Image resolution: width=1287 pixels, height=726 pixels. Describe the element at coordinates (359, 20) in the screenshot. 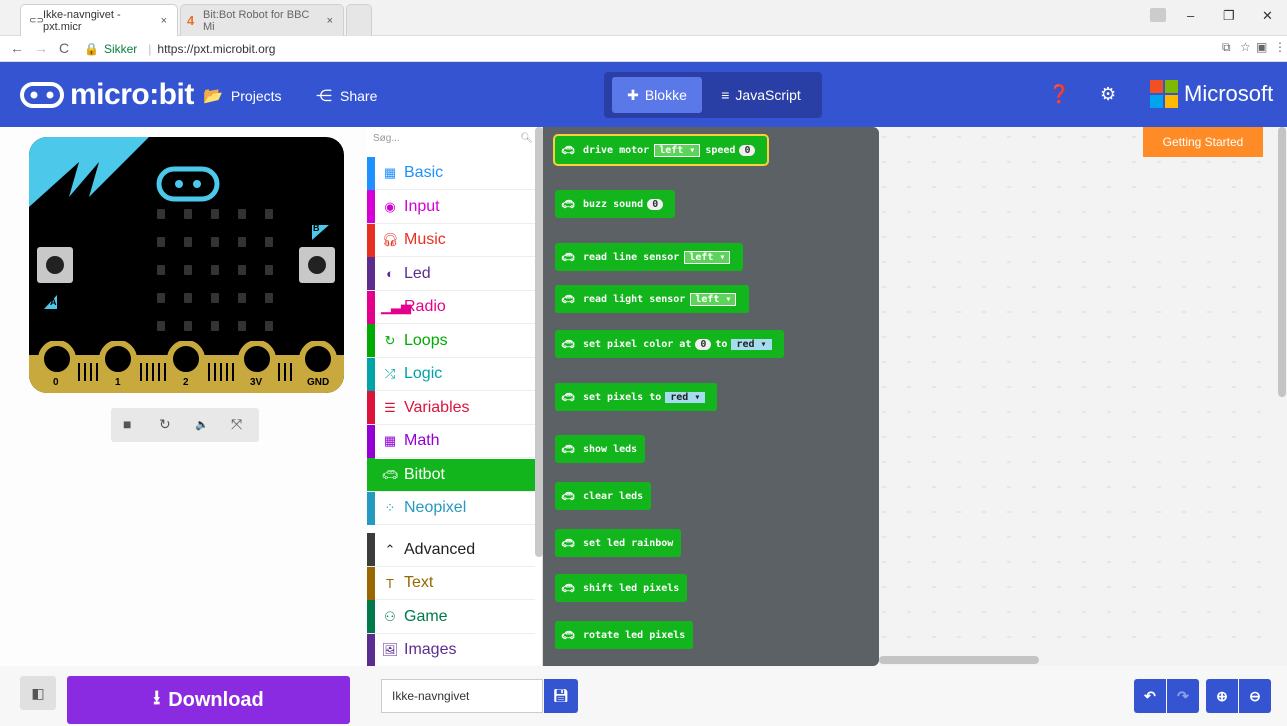

I see `new-tab-button` at that location.